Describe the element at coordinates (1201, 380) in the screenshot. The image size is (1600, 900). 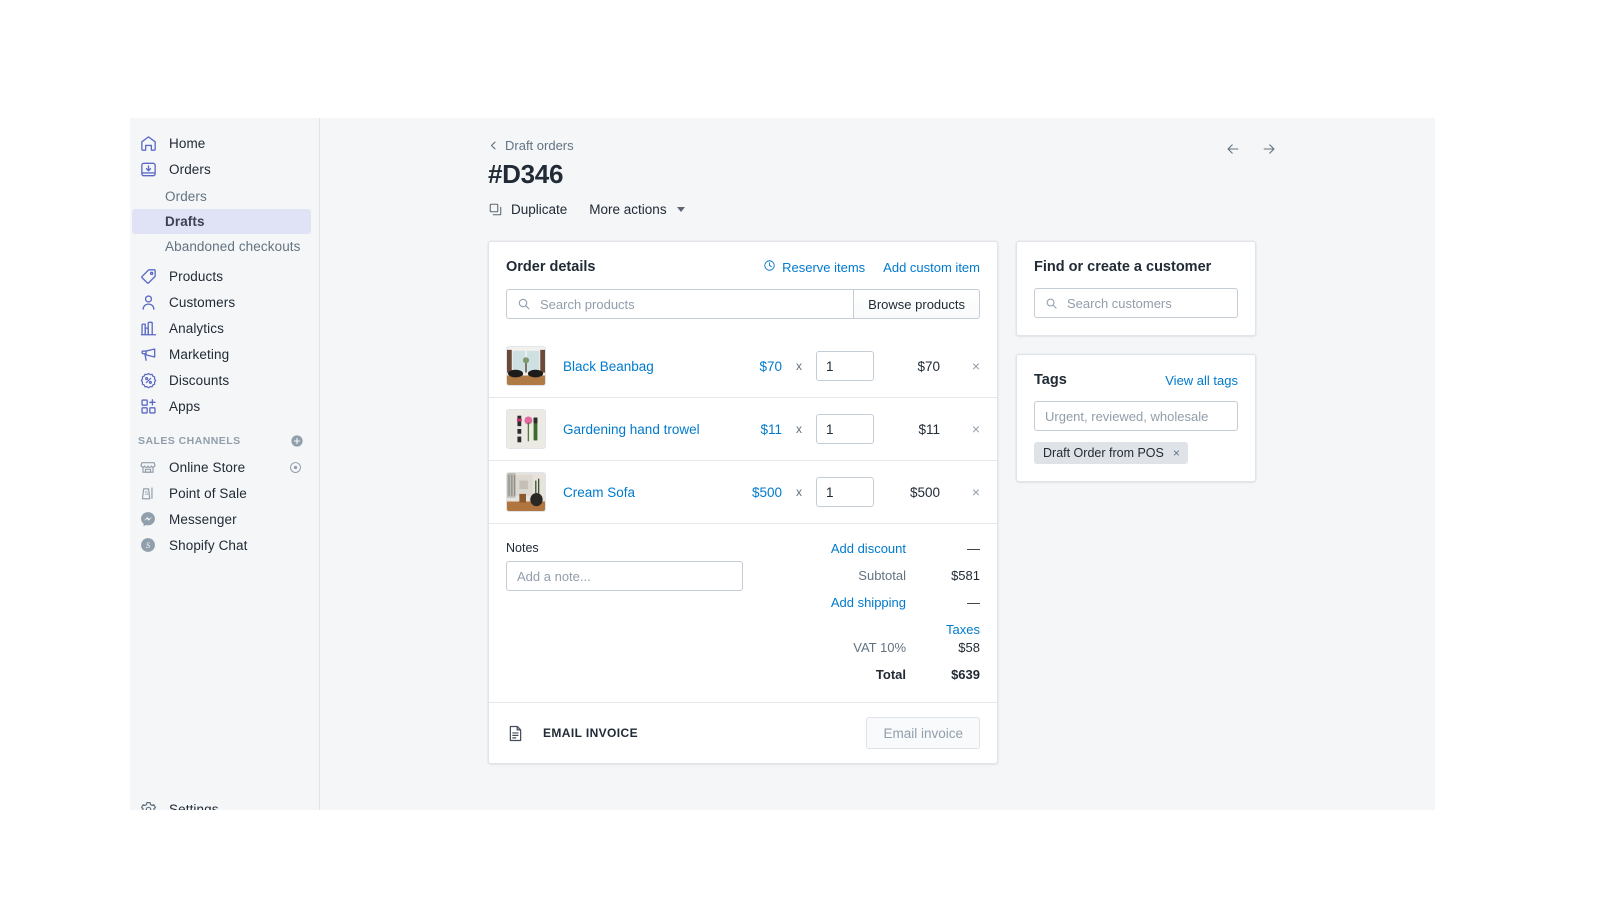
I see `view-all-tags-link: View all tags` at that location.